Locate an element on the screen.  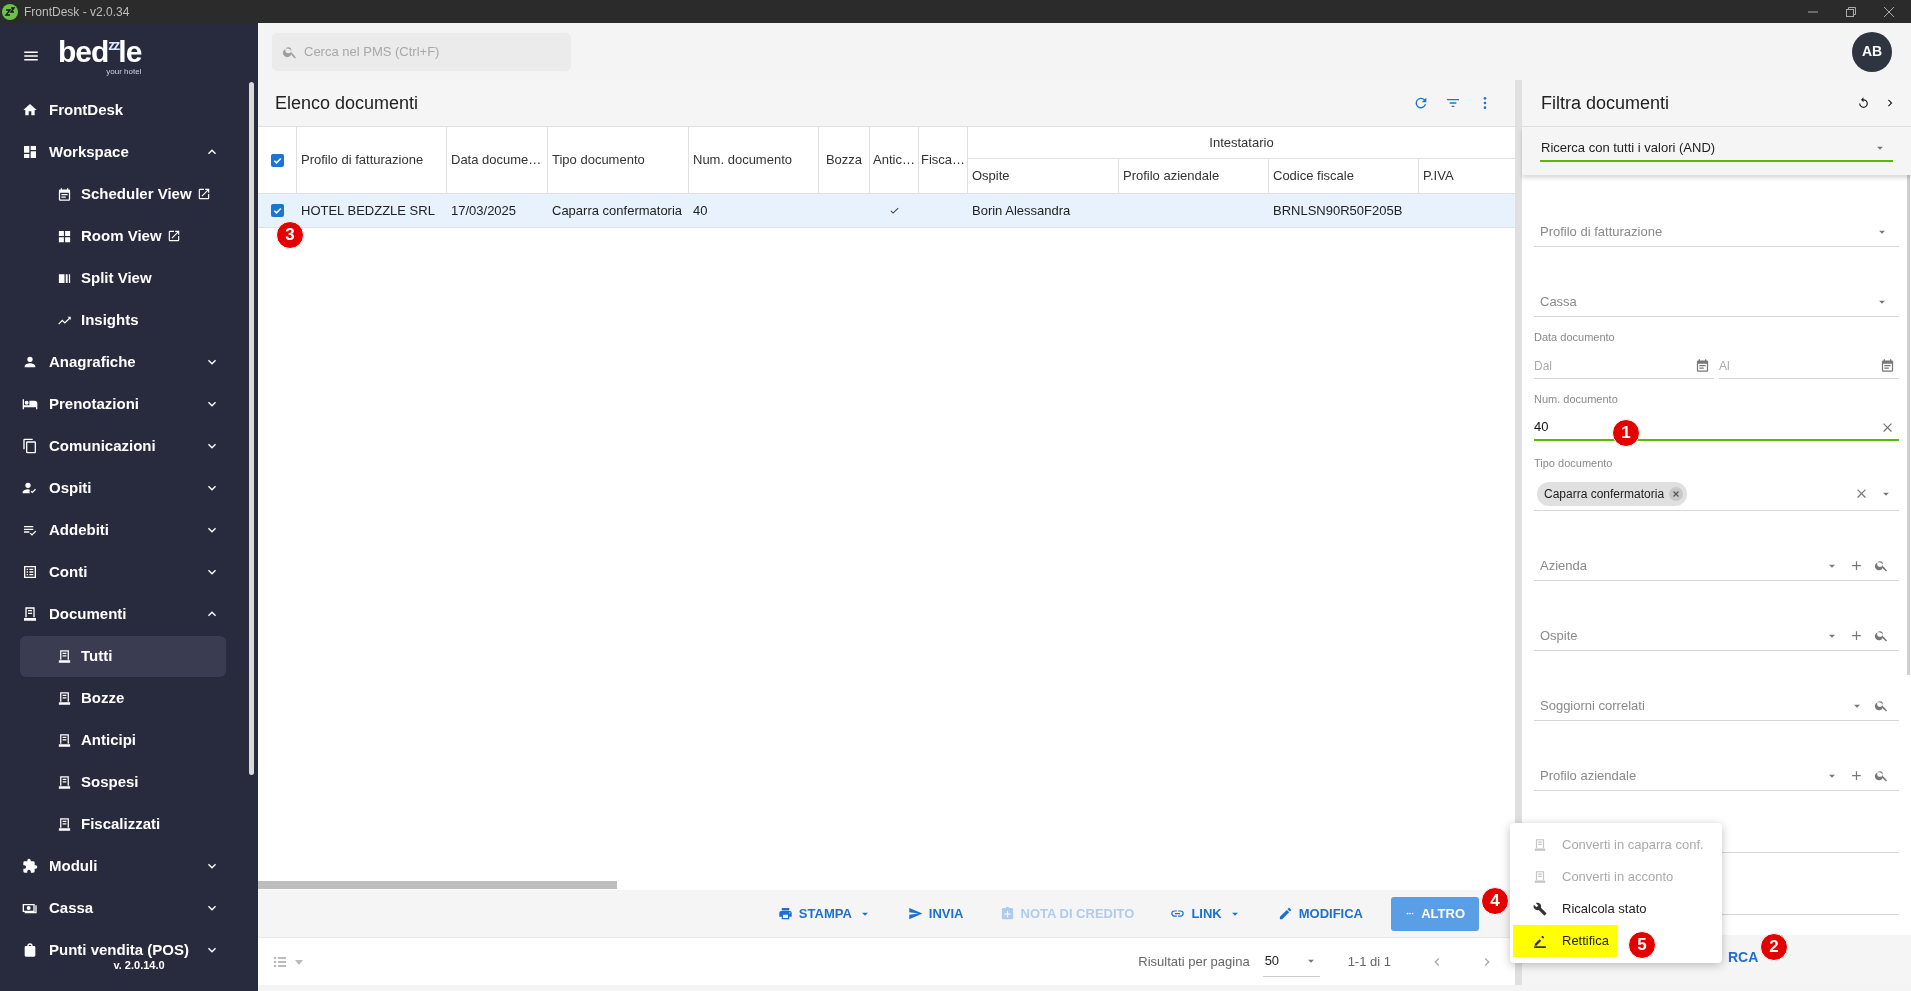
page-size-select: 50 is located at coordinates (1291, 961).